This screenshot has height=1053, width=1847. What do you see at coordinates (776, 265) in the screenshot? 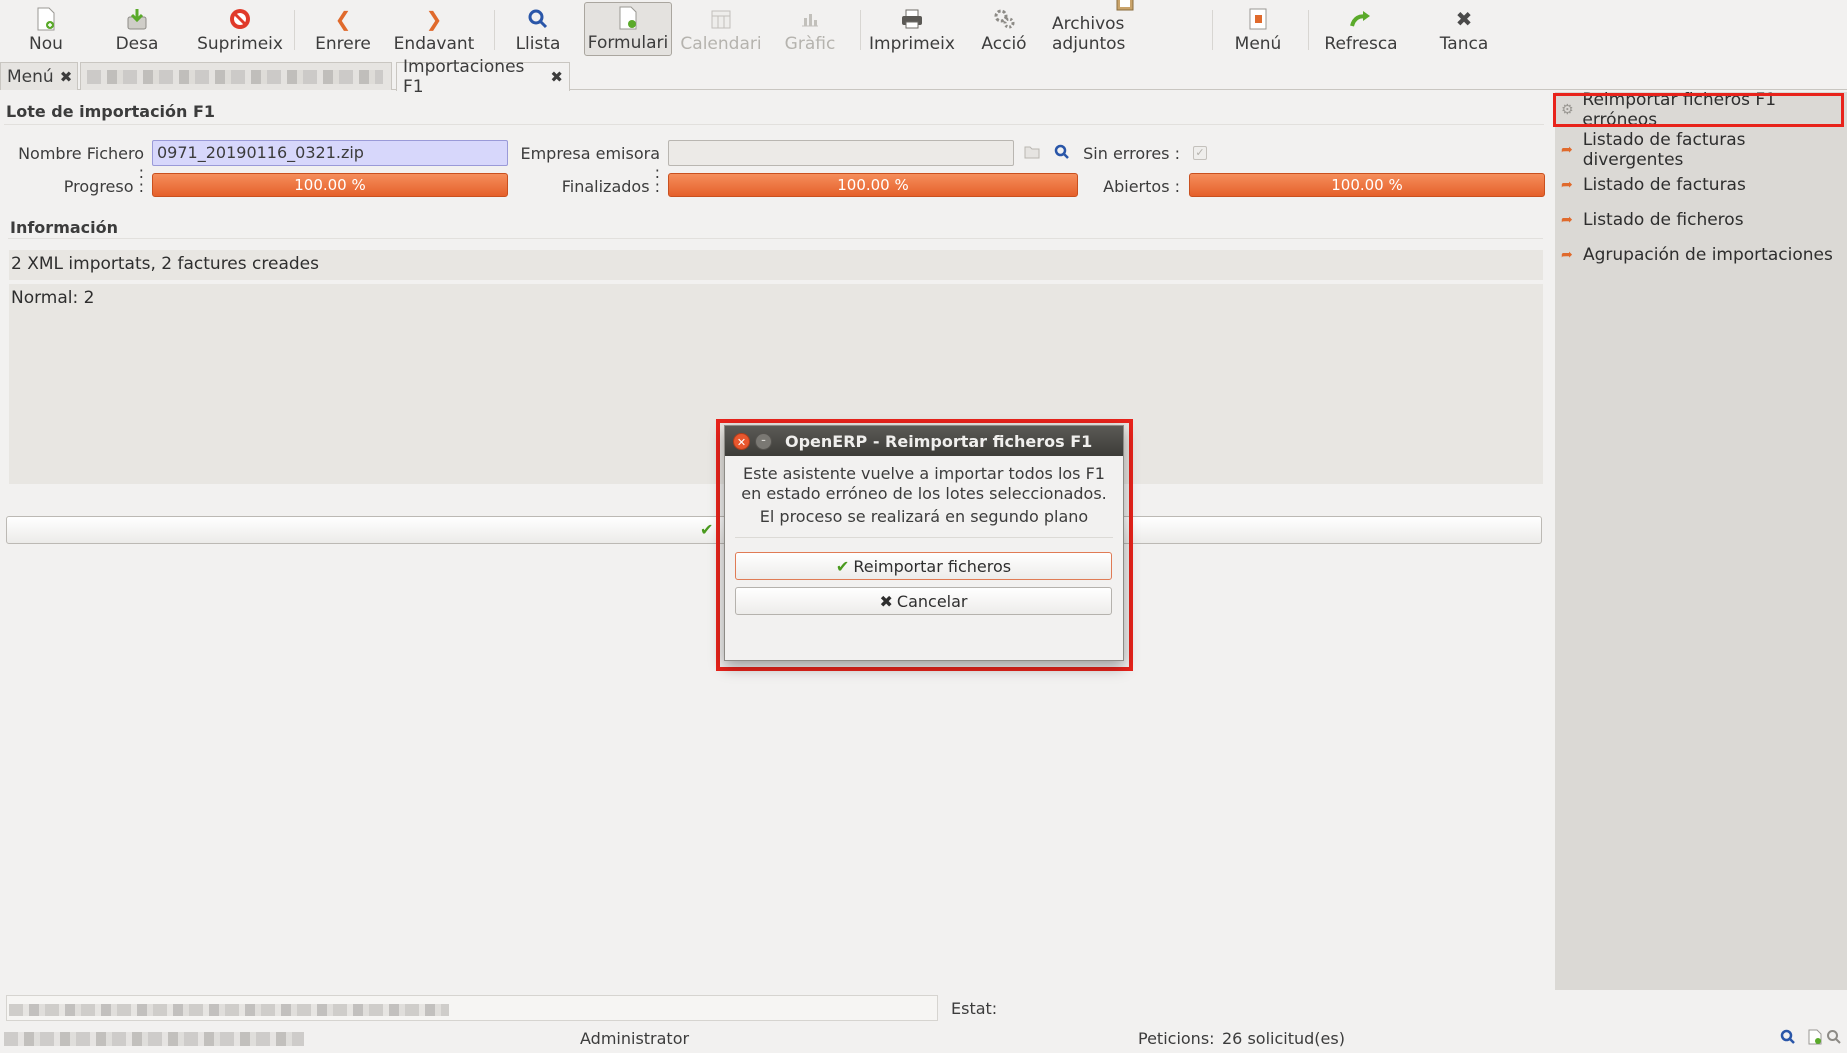
I see `info-summary: 2 XML importats, 2 factures creades` at bounding box center [776, 265].